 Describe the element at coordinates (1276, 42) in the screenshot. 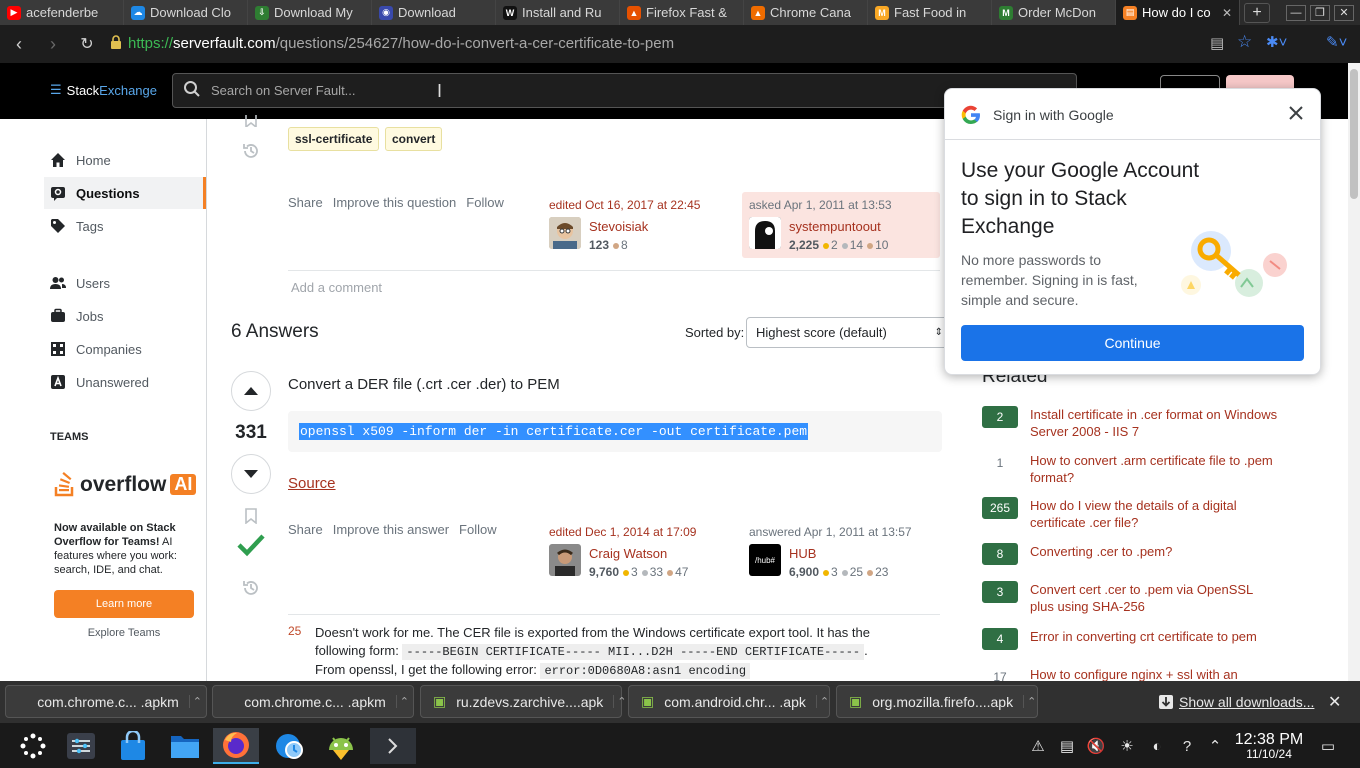

I see `extensions-icon: ✱˅` at that location.